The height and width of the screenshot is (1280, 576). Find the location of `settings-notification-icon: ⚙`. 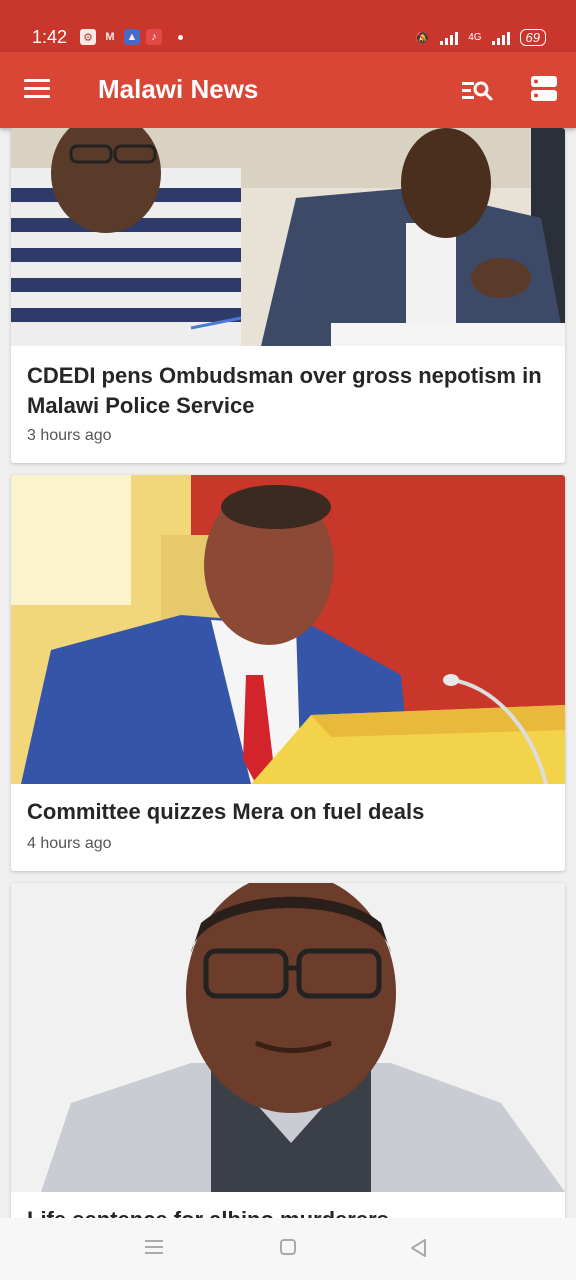

settings-notification-icon: ⚙ is located at coordinates (88, 37).